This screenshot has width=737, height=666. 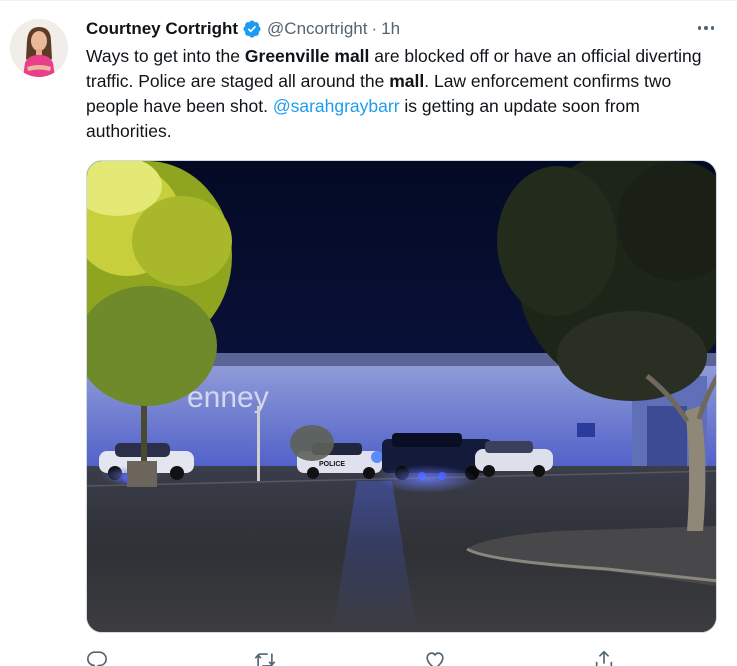 What do you see at coordinates (605, 657) in the screenshot?
I see `share-icon` at bounding box center [605, 657].